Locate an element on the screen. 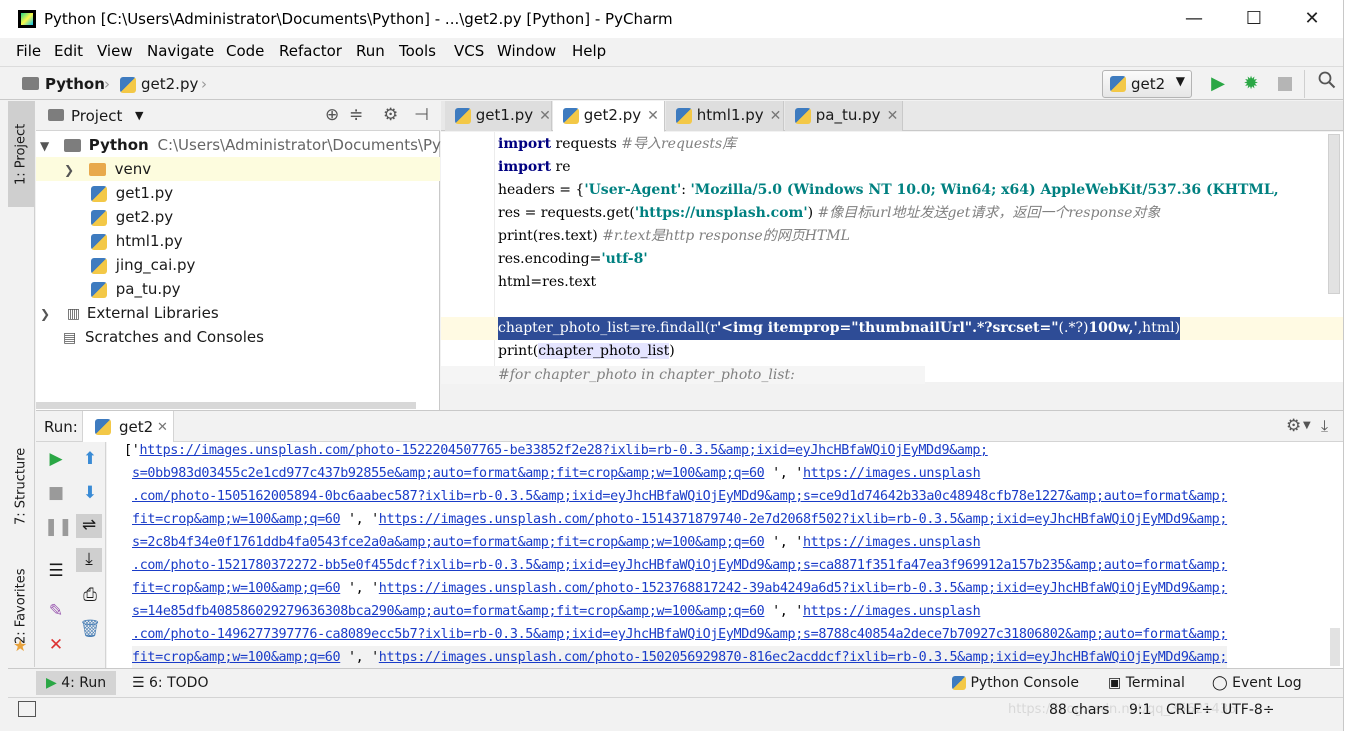 This screenshot has height=731, width=1352. tree-item-label: get1.py is located at coordinates (144, 193).